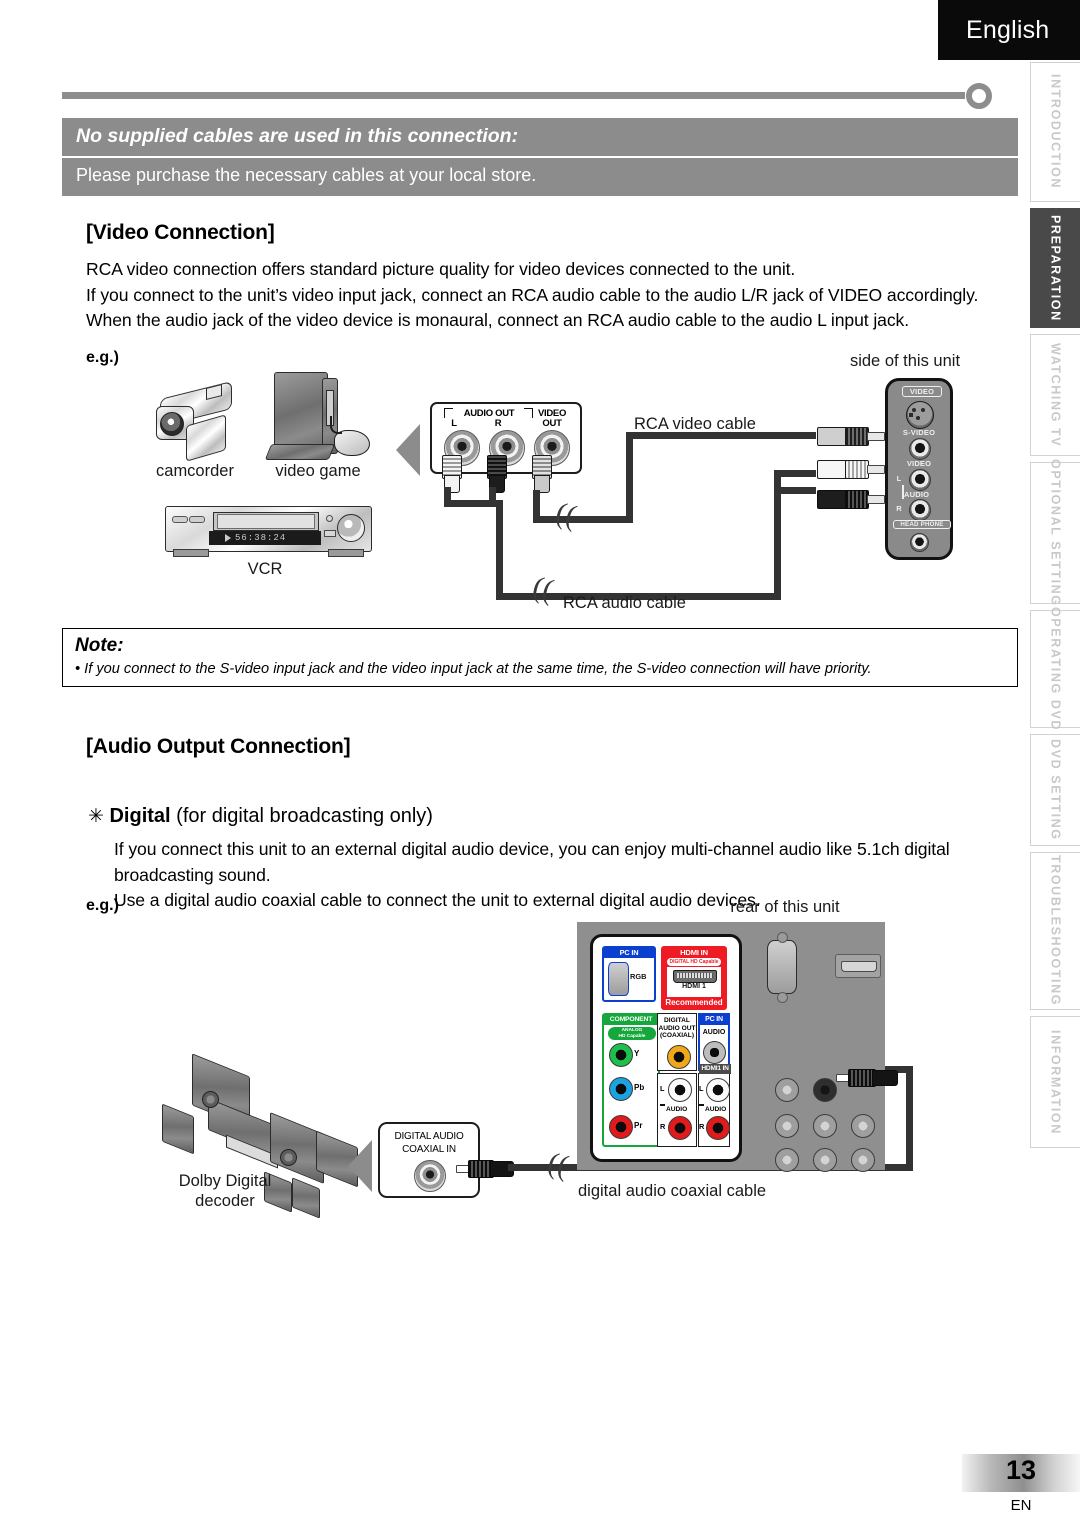 The height and width of the screenshot is (1526, 1080). I want to click on section-tab-label: WATCHING TV, so click(1055, 395).